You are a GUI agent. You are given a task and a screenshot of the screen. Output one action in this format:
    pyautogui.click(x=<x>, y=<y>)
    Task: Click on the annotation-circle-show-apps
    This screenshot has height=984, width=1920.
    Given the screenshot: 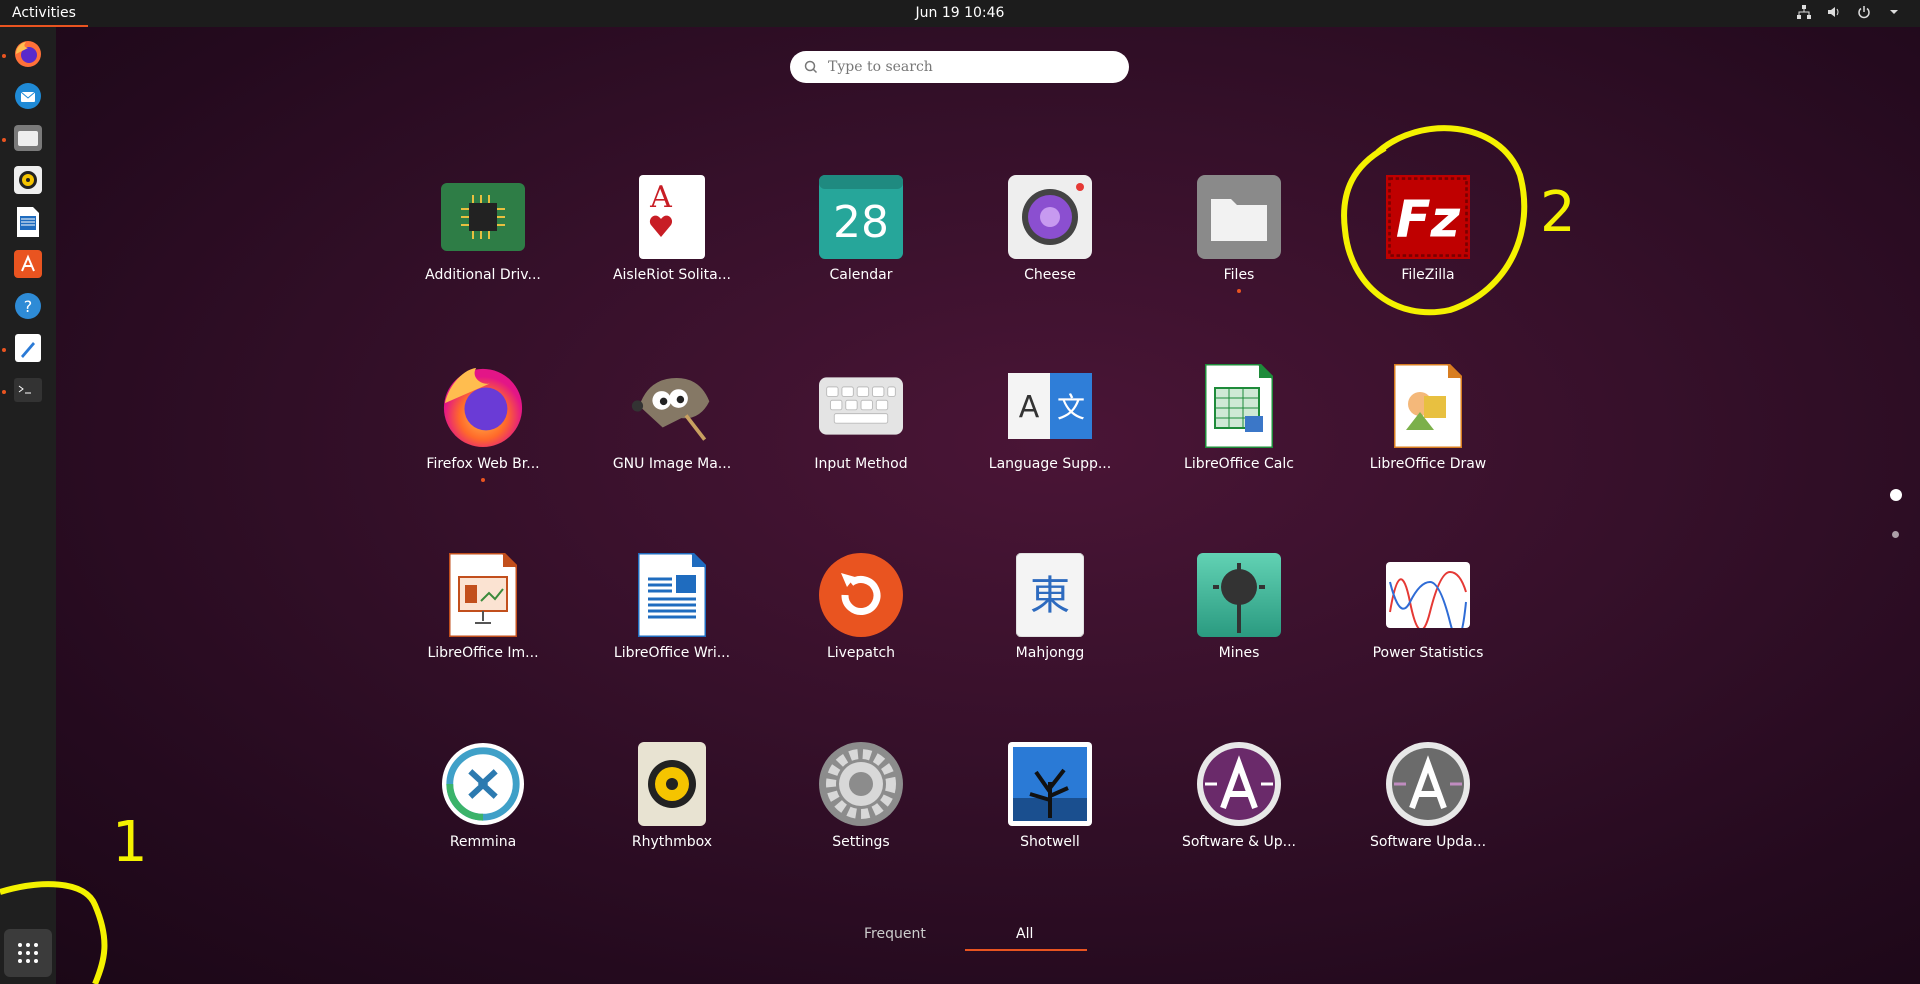 What is the action you would take?
    pyautogui.click(x=54, y=932)
    